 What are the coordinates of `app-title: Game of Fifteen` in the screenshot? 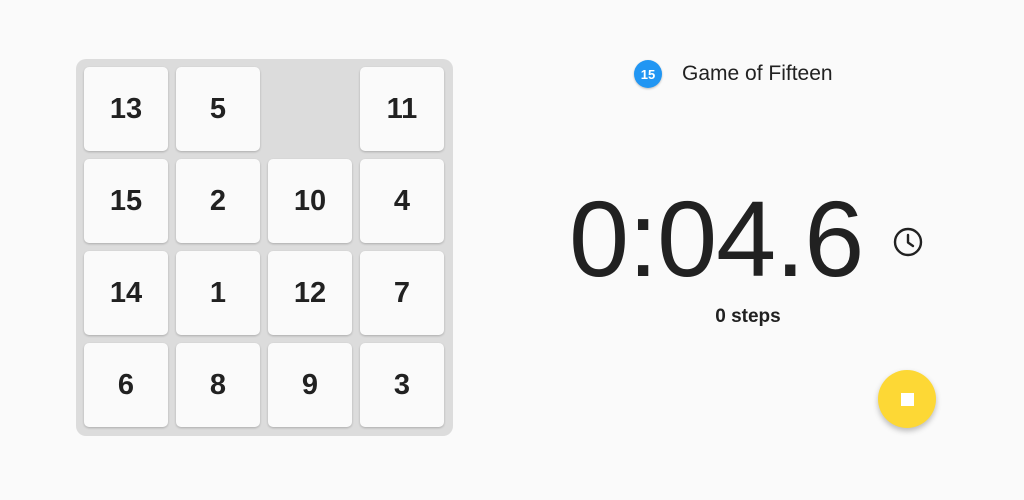 It's located at (757, 73).